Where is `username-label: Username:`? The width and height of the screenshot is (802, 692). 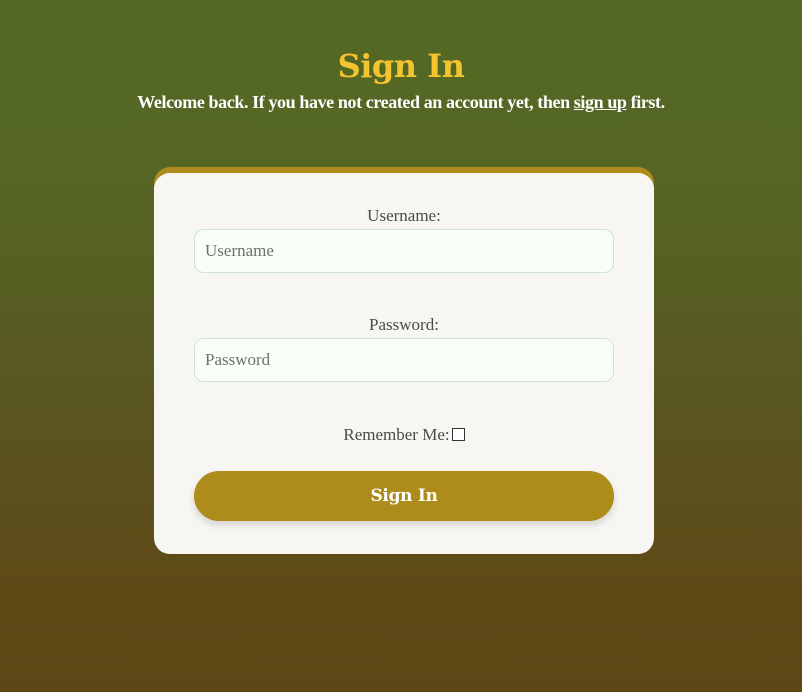 username-label: Username: is located at coordinates (404, 215).